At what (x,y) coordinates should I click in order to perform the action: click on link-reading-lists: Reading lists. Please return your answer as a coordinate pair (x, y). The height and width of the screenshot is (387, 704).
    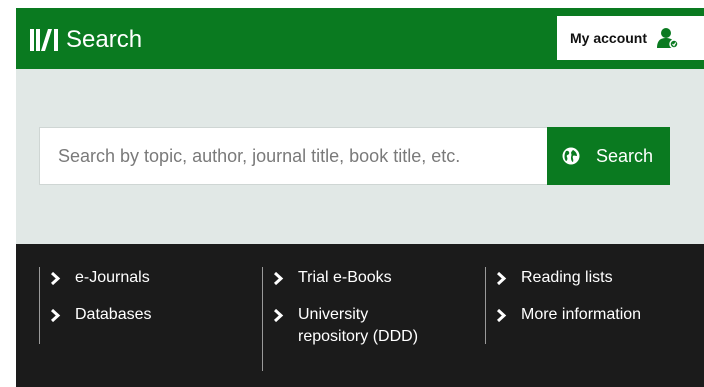
    Looking at the image, I should click on (595, 278).